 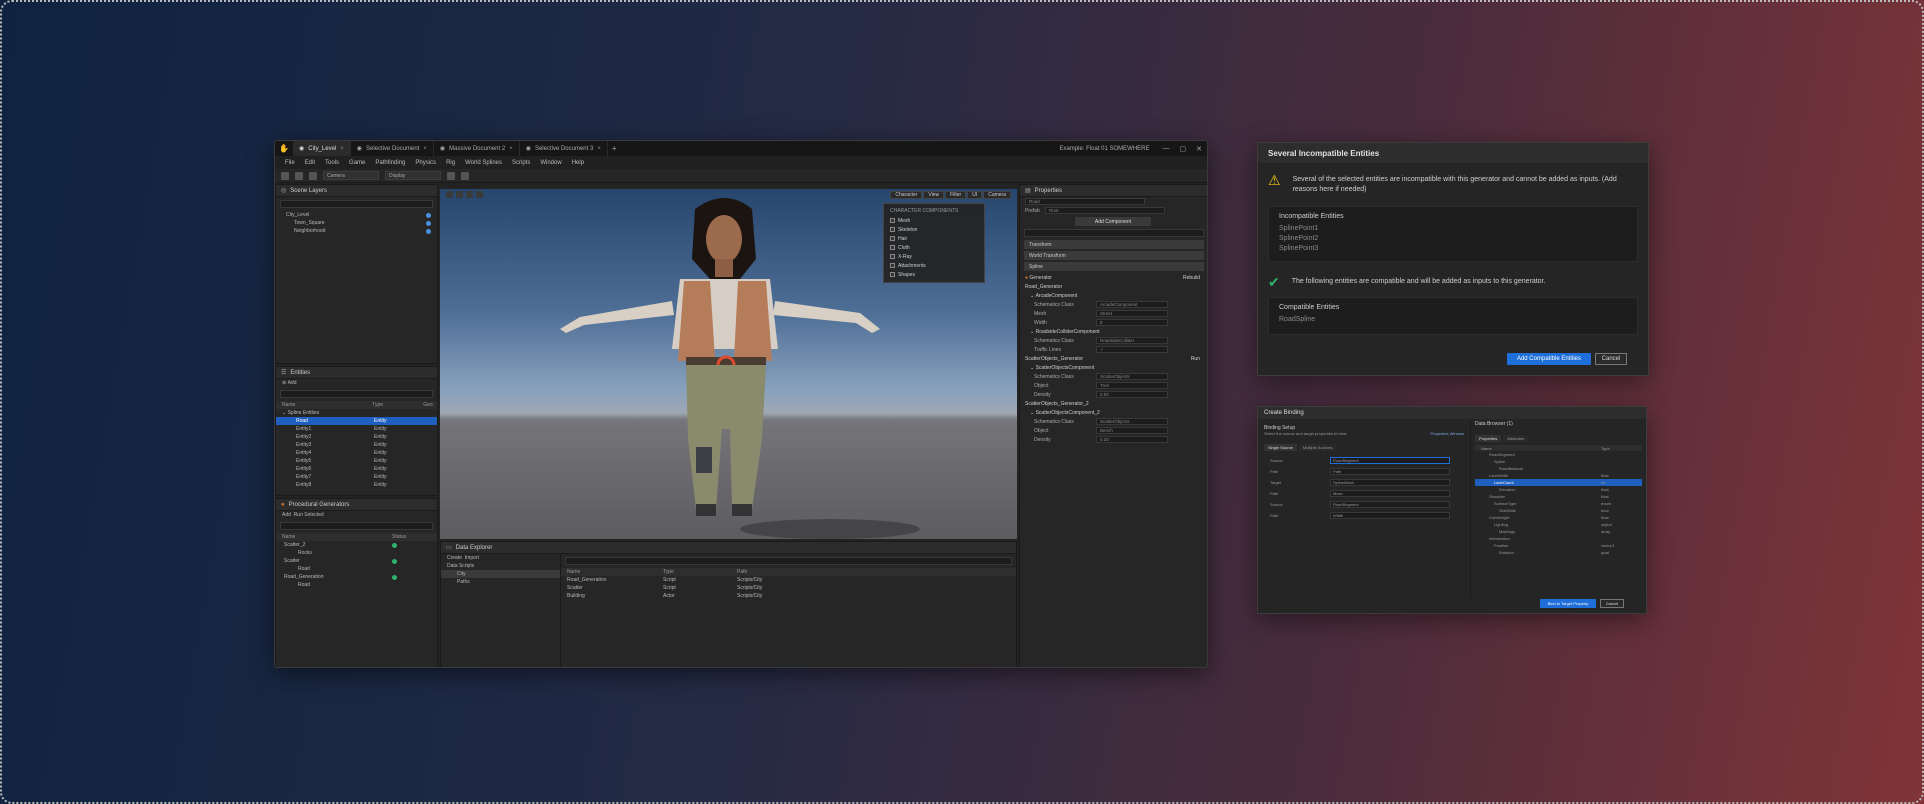 I want to click on binding-field: Path, so click(x=1390, y=471).